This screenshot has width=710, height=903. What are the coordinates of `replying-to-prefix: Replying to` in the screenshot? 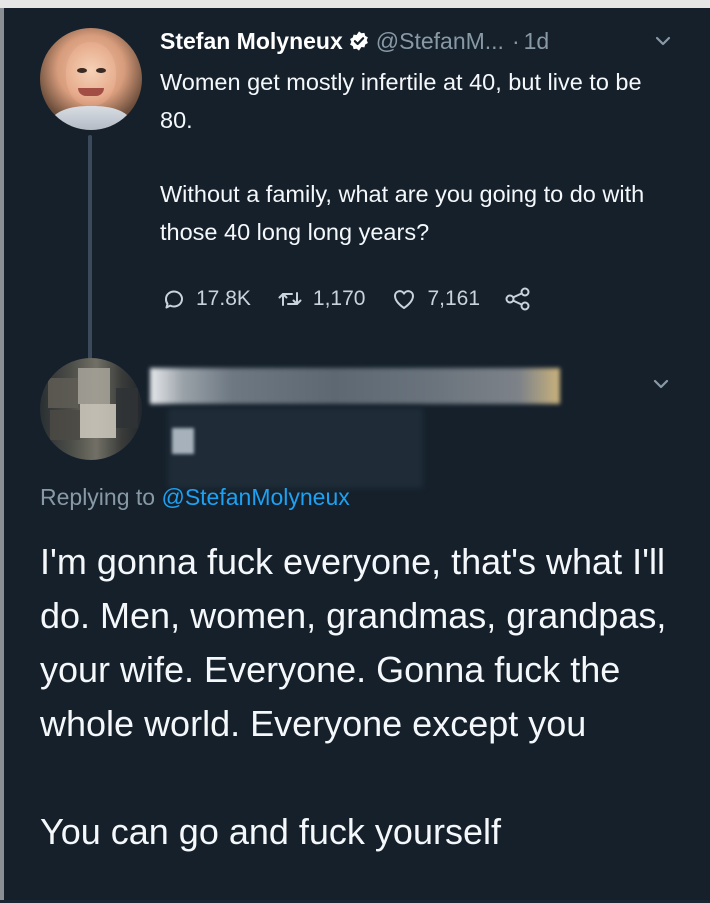 It's located at (98, 497).